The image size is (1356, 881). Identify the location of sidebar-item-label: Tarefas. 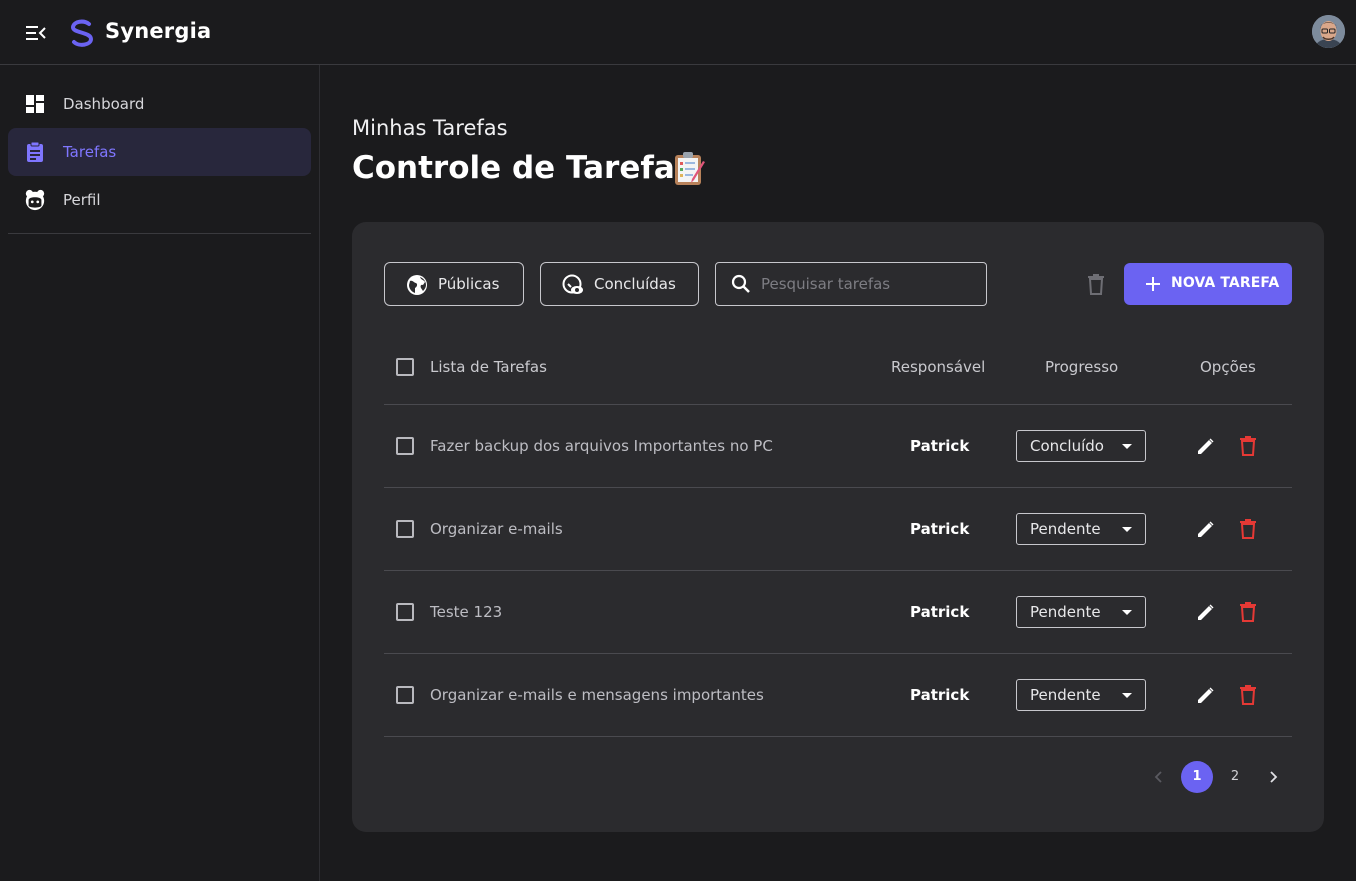
(90, 152).